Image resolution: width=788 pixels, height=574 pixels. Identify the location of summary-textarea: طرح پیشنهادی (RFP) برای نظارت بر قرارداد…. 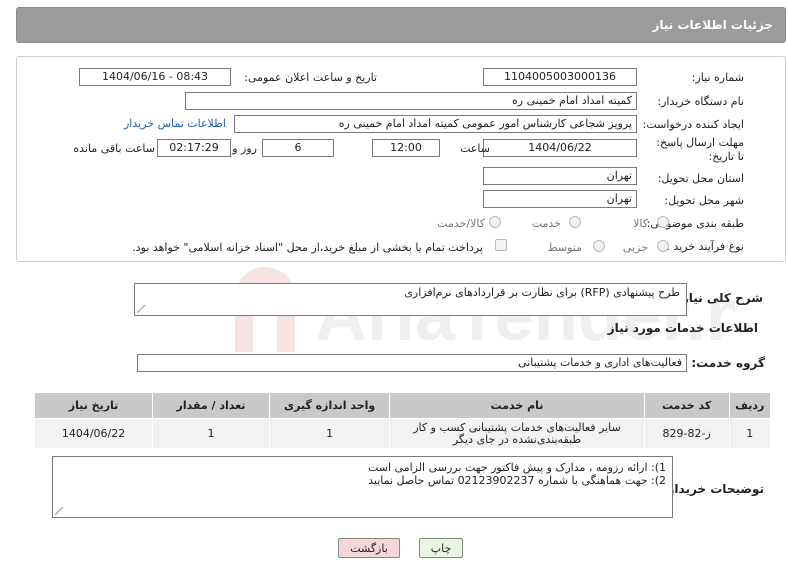
(410, 299).